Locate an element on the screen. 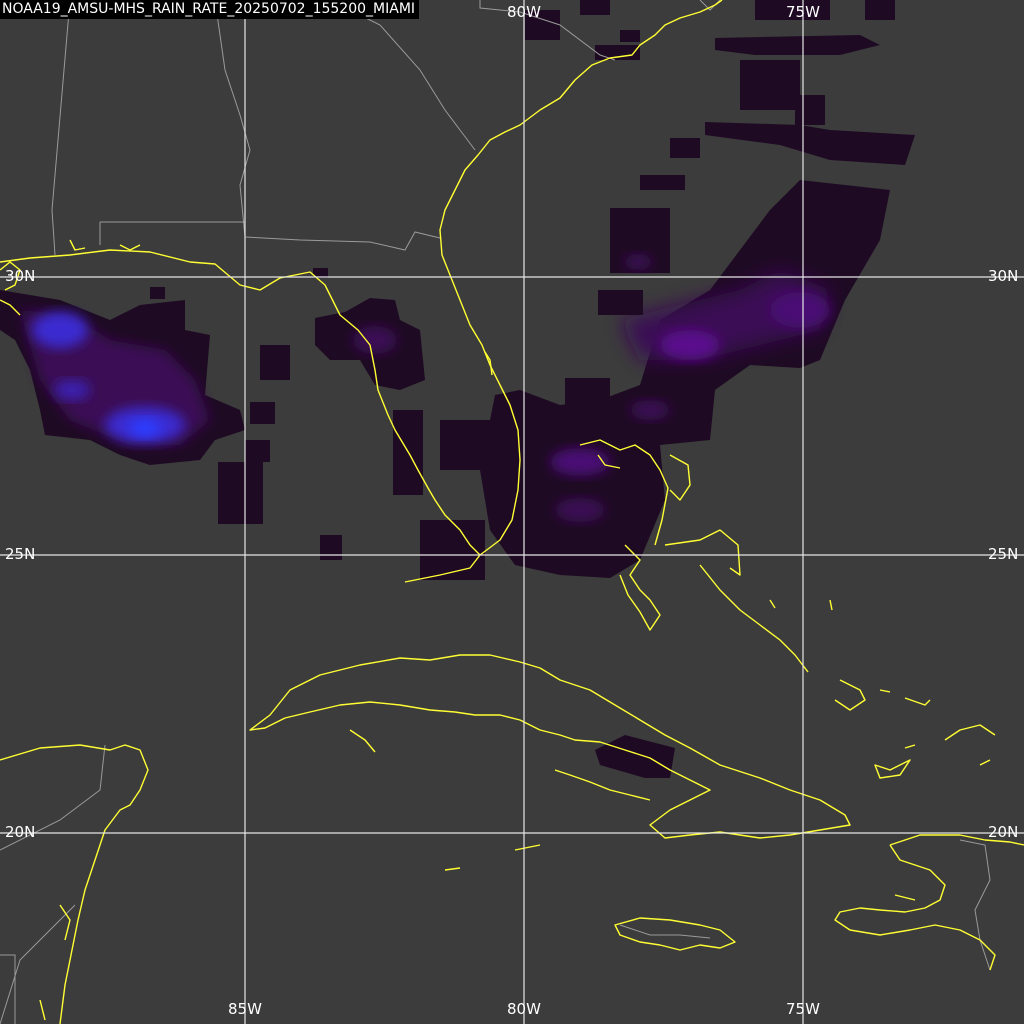 The image size is (1024, 1024). lat-label-right-30n: 30N is located at coordinates (1003, 276).